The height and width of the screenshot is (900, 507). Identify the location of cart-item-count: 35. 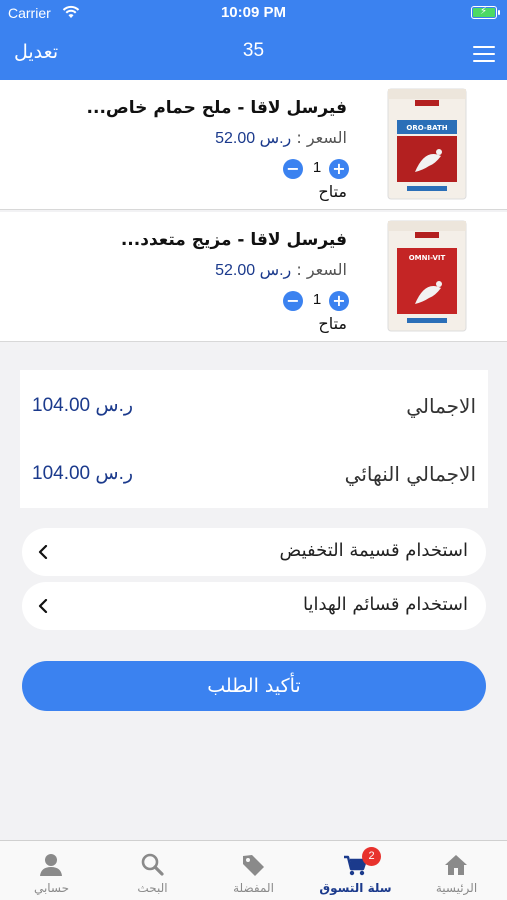
(253, 50).